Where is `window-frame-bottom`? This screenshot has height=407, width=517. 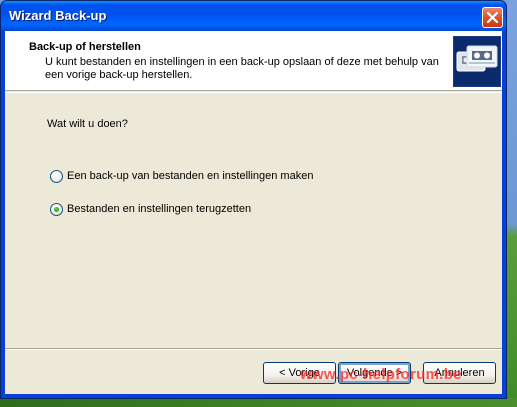
window-frame-bottom is located at coordinates (253, 396).